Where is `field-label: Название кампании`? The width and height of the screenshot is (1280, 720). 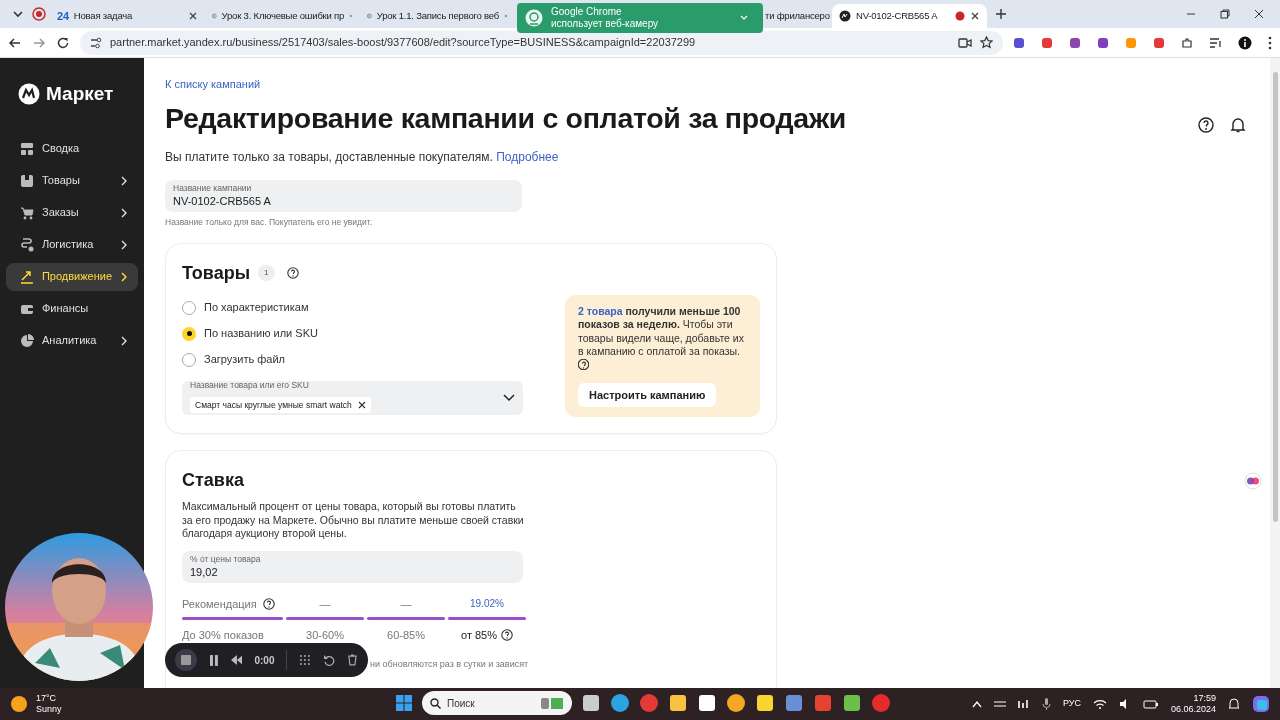 field-label: Название кампании is located at coordinates (213, 187).